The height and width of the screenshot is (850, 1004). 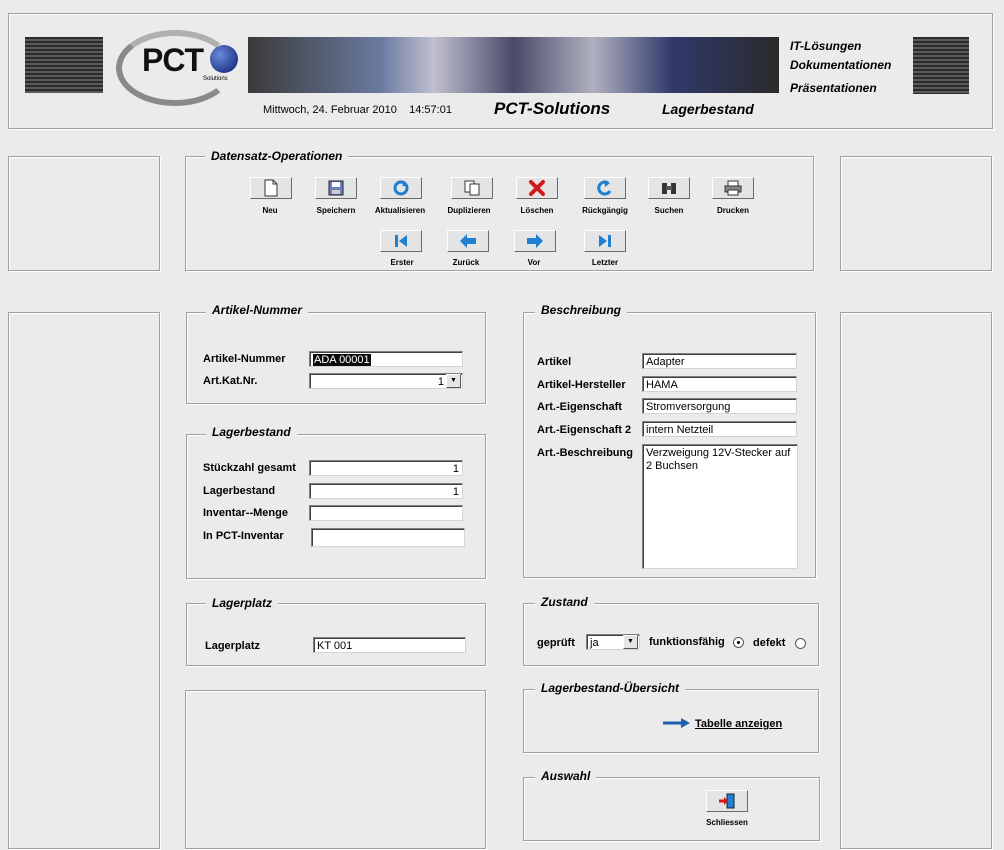 What do you see at coordinates (335, 769) in the screenshot?
I see `empty-panel-bottom` at bounding box center [335, 769].